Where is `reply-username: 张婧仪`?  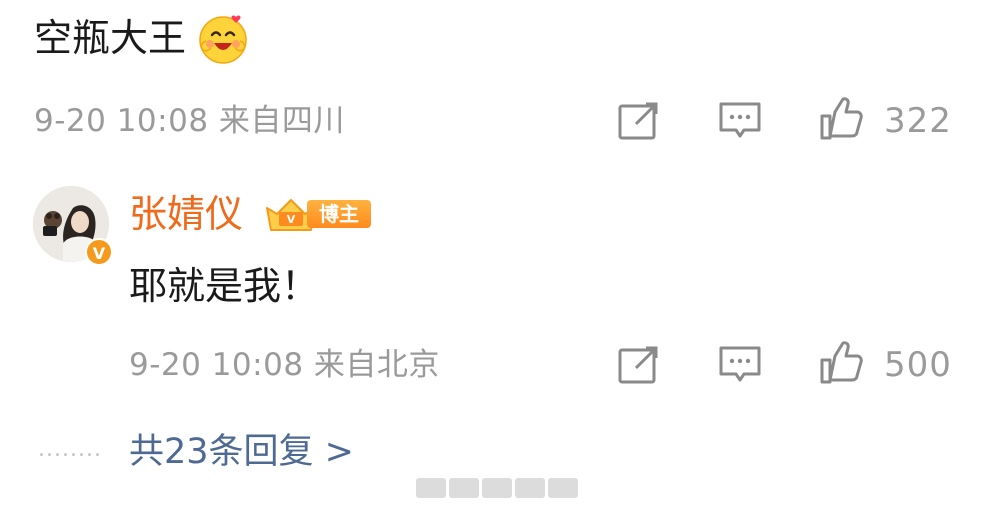 reply-username: 张婧仪 is located at coordinates (186, 214).